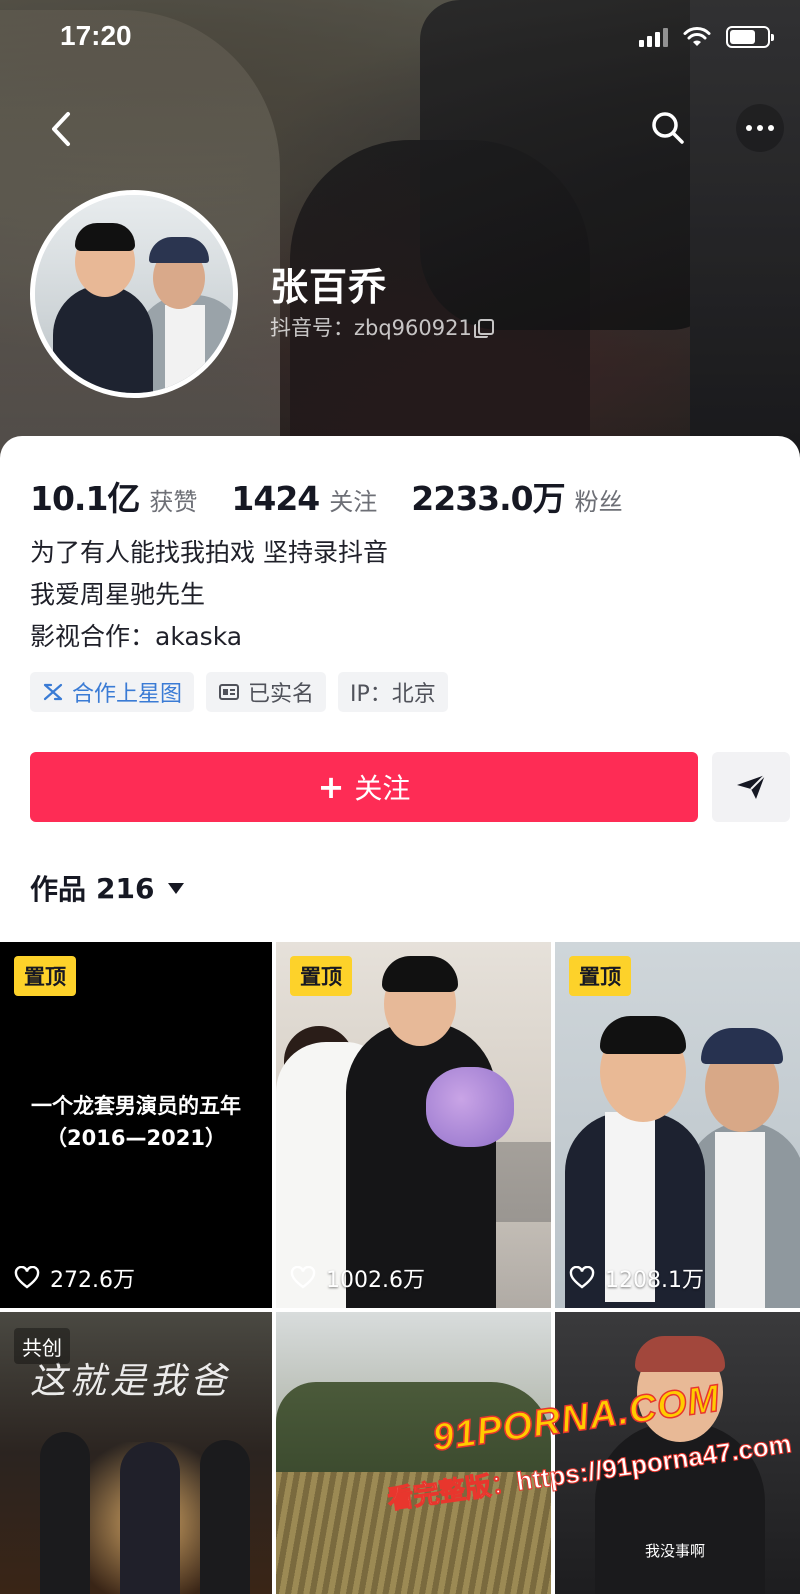 Image resolution: width=800 pixels, height=1594 pixels. What do you see at coordinates (173, 502) in the screenshot?
I see `stat-label: 获赞` at bounding box center [173, 502].